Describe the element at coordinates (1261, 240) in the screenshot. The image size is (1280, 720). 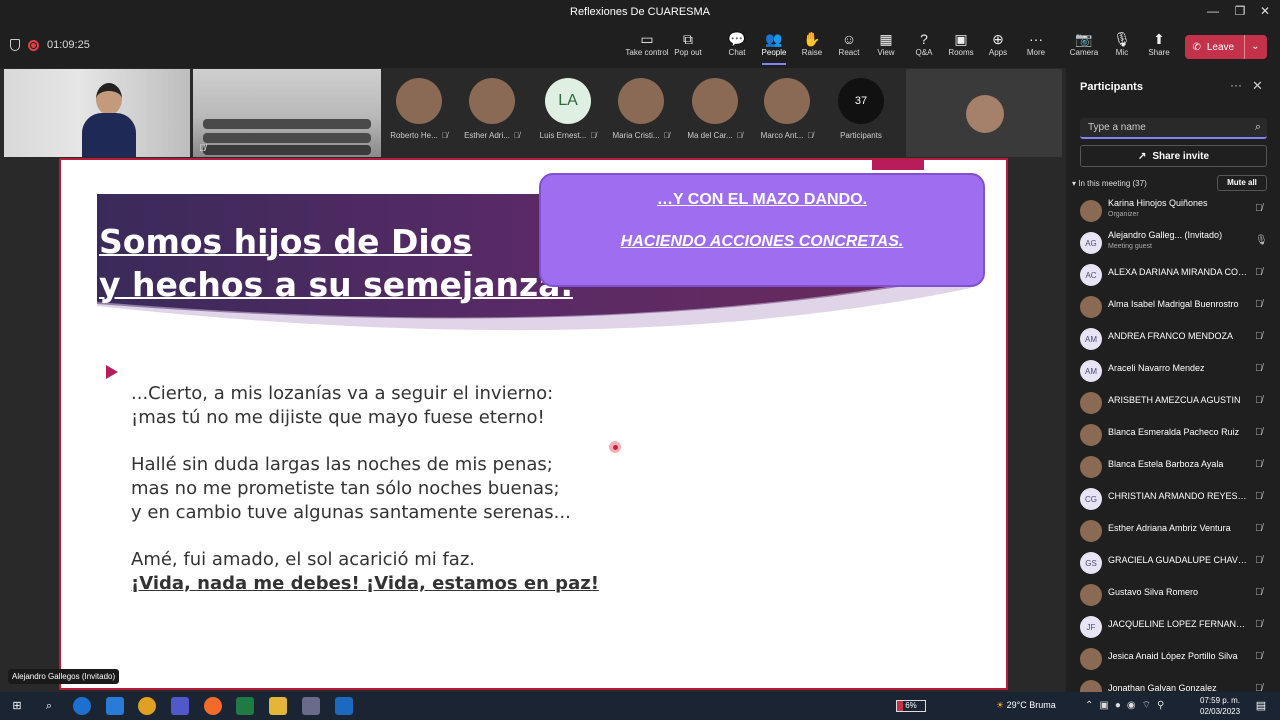
I see `mic-on-icon: 🎙` at that location.